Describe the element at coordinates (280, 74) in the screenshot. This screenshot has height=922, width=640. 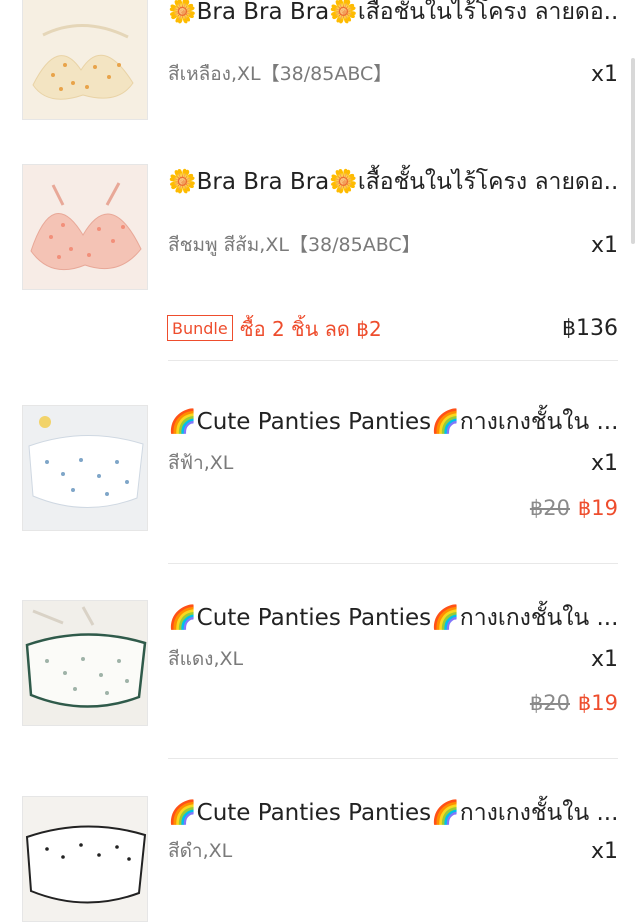
I see `product-variant: สีเหลือง,XL【38/85ABC】` at that location.